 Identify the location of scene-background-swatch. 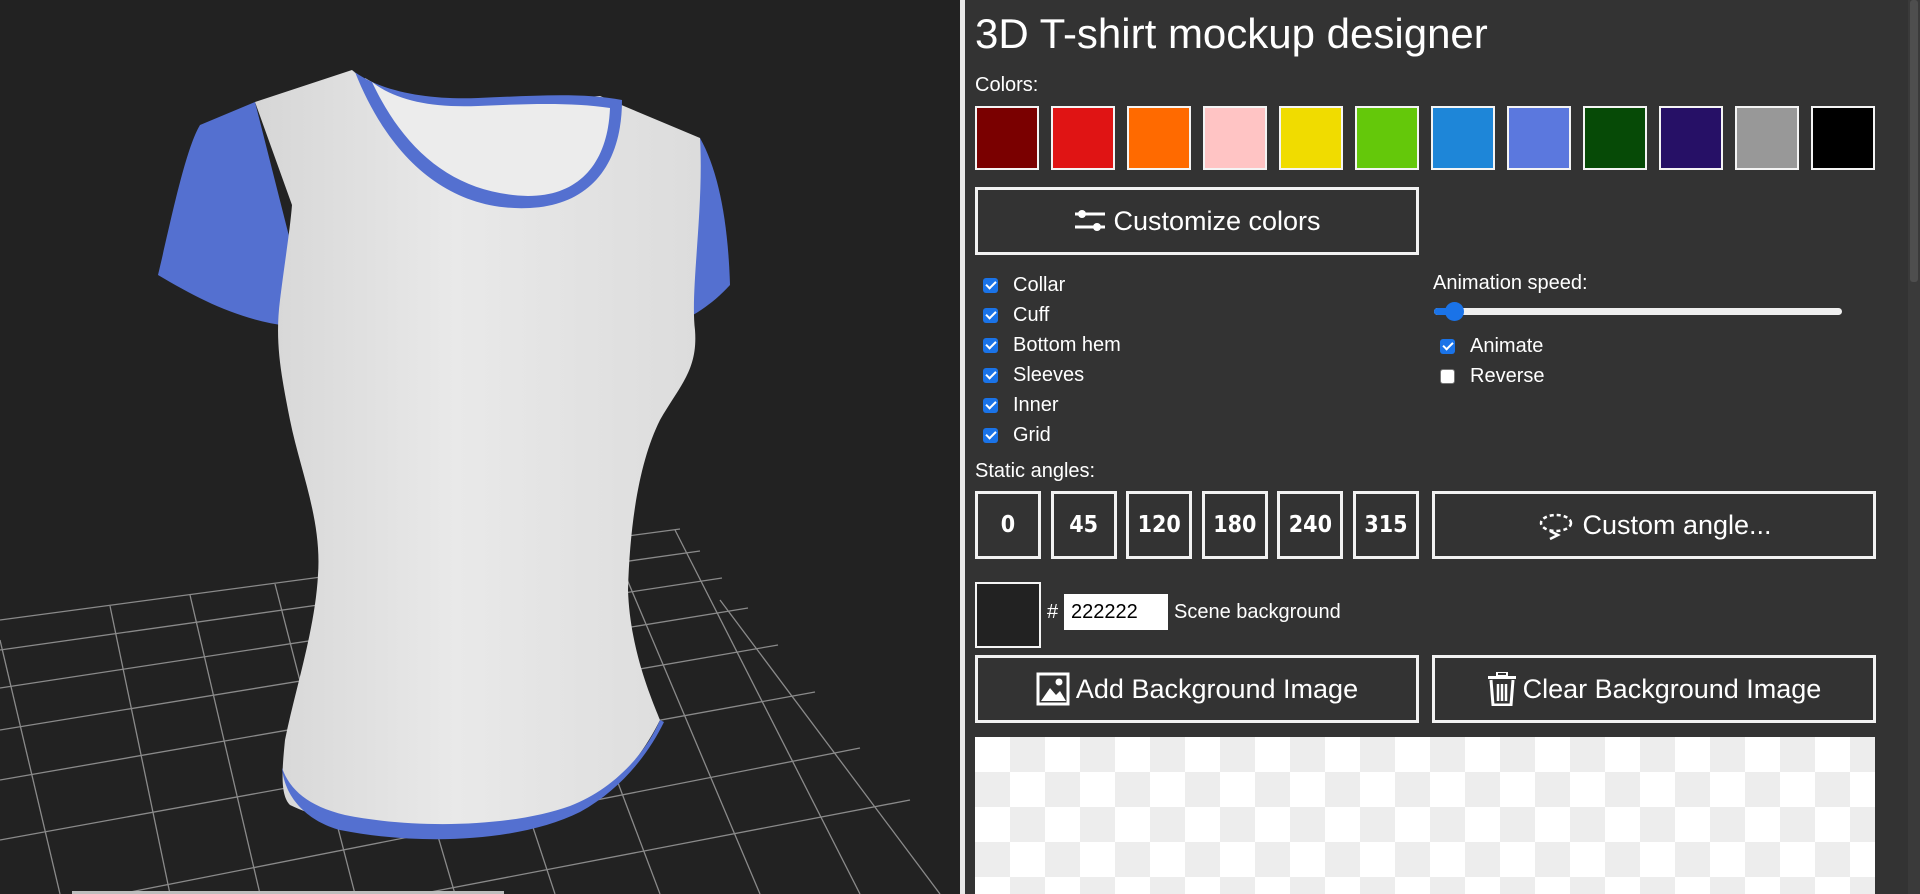
(1008, 615).